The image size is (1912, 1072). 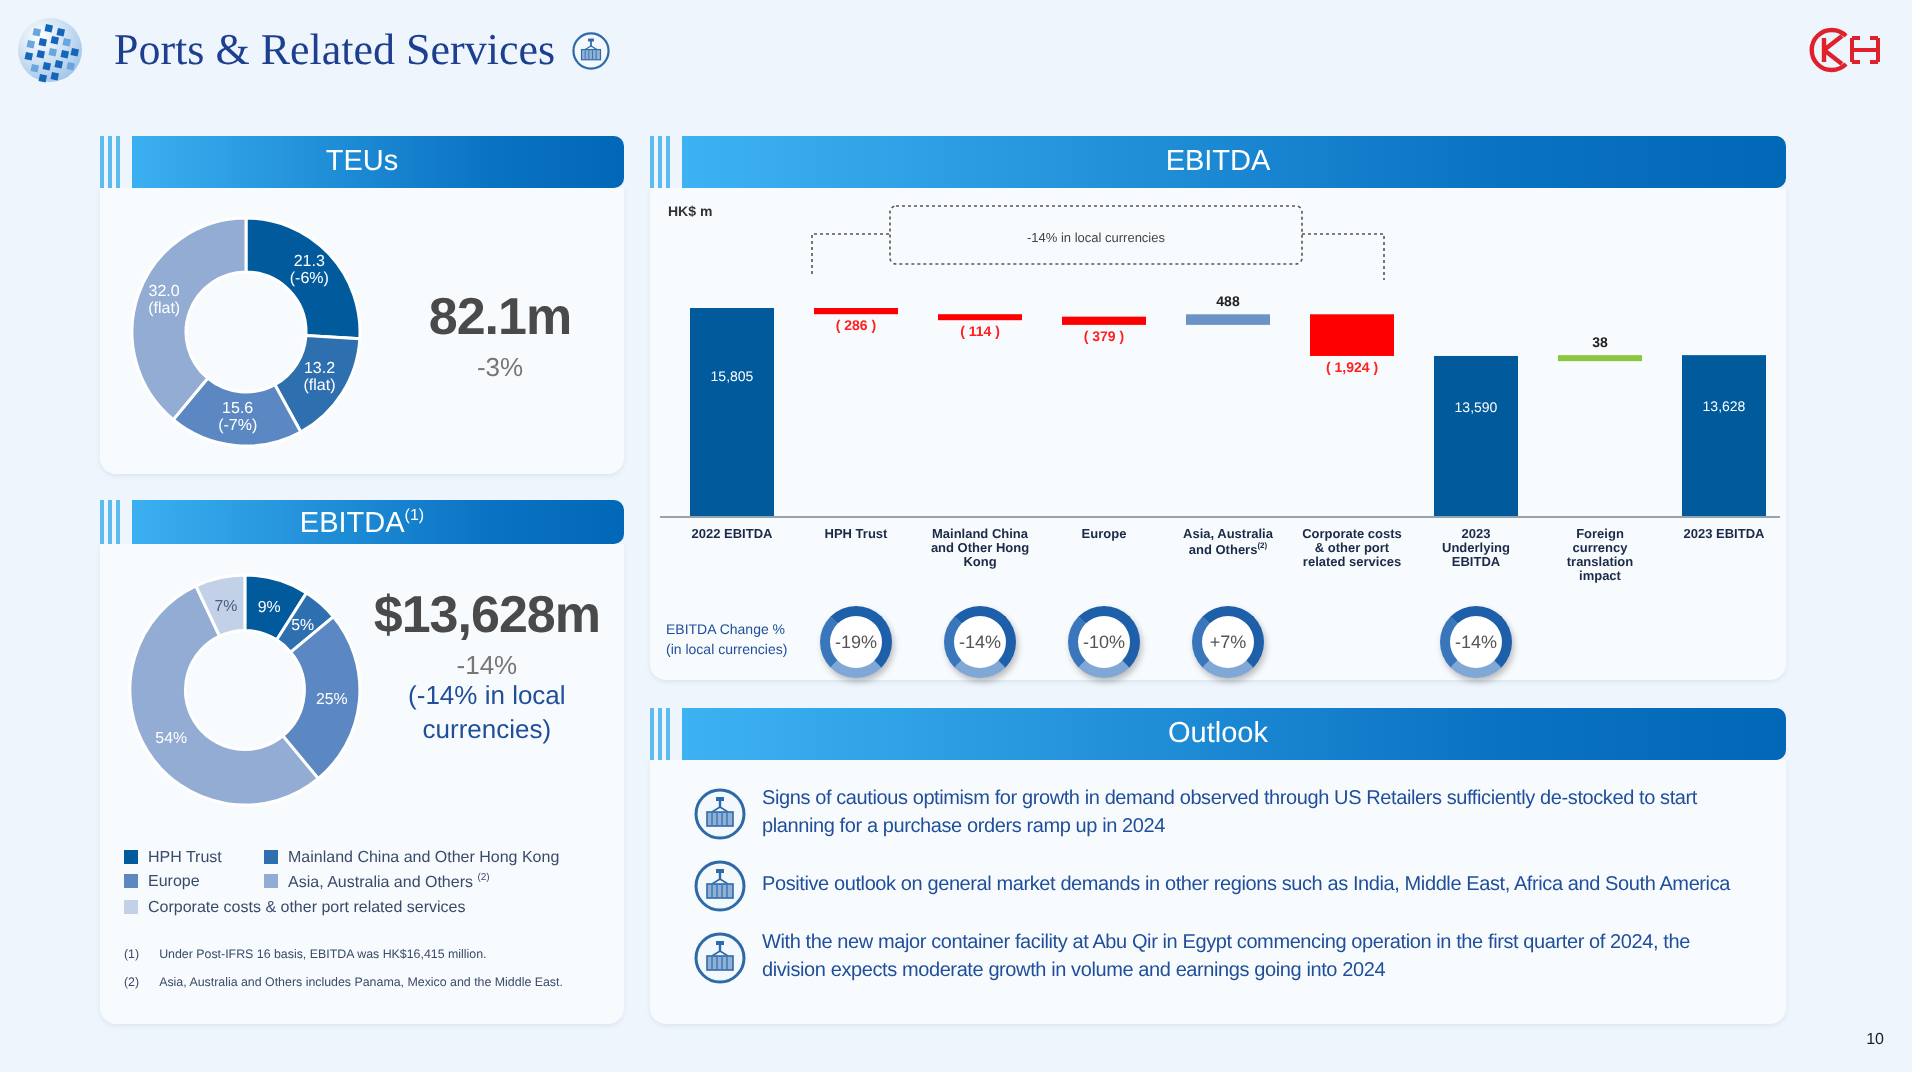 What do you see at coordinates (238, 415) in the screenshot?
I see `slice-label: 15.6 (-7%)` at bounding box center [238, 415].